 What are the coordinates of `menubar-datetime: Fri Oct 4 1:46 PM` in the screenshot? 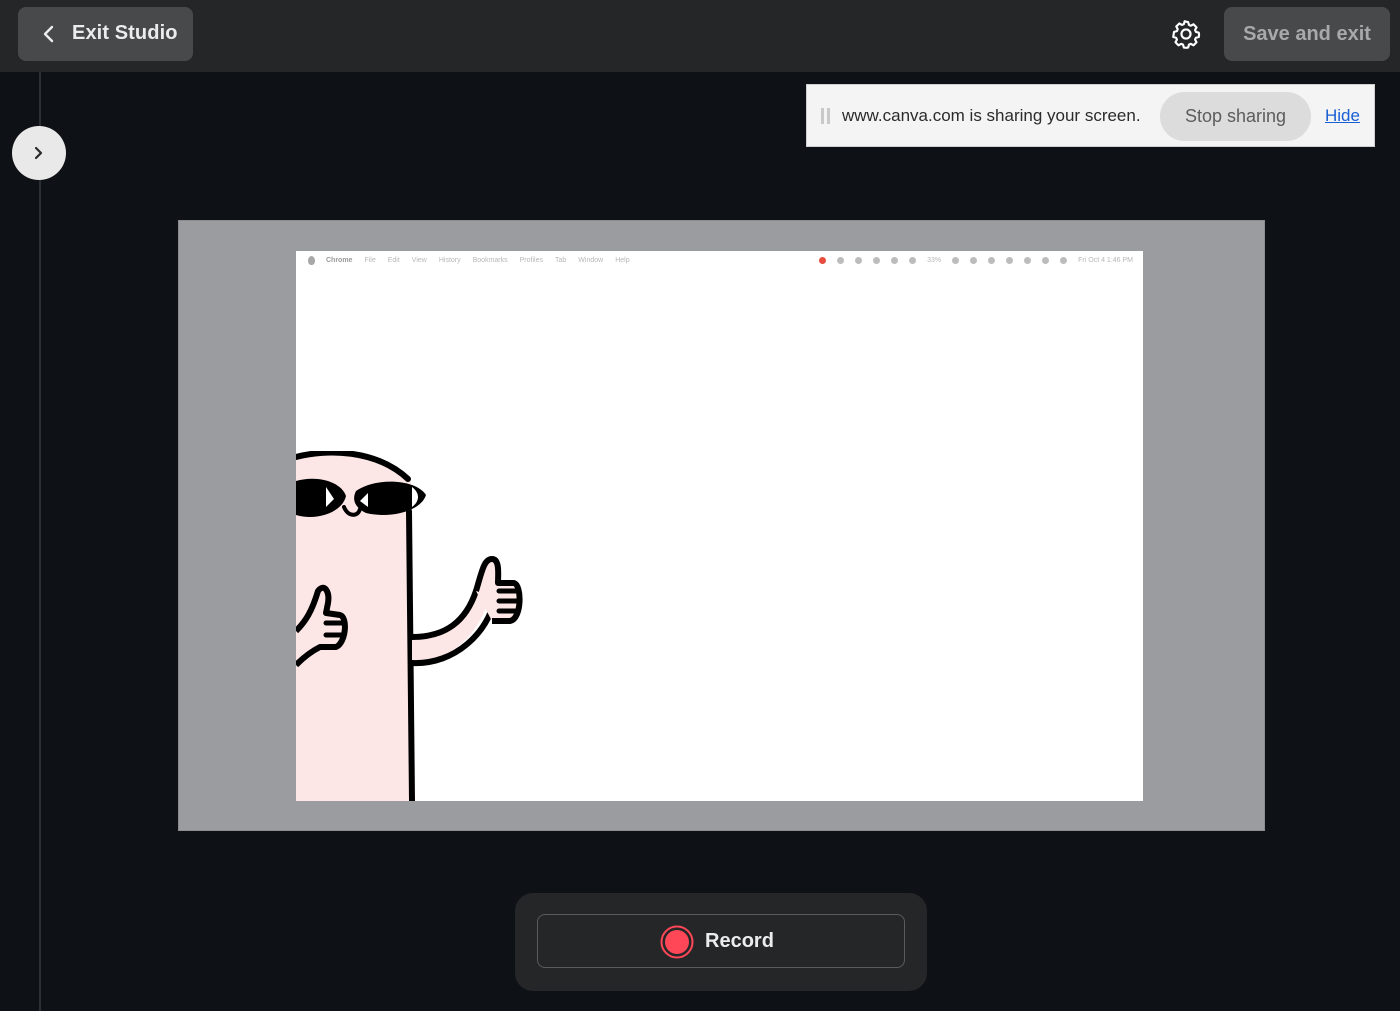 It's located at (1105, 260).